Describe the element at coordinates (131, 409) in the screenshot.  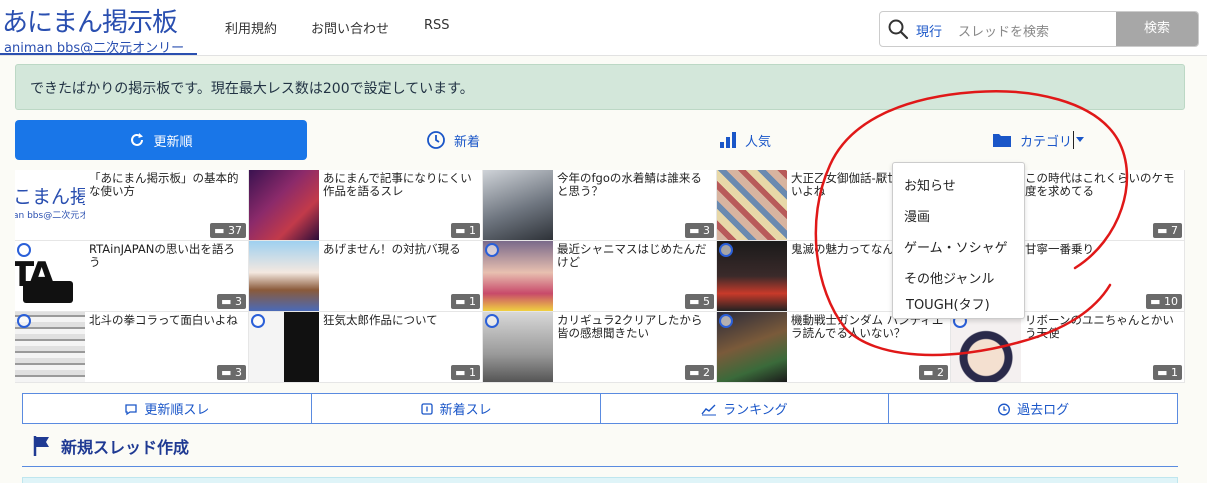
I see `chat-icon` at that location.